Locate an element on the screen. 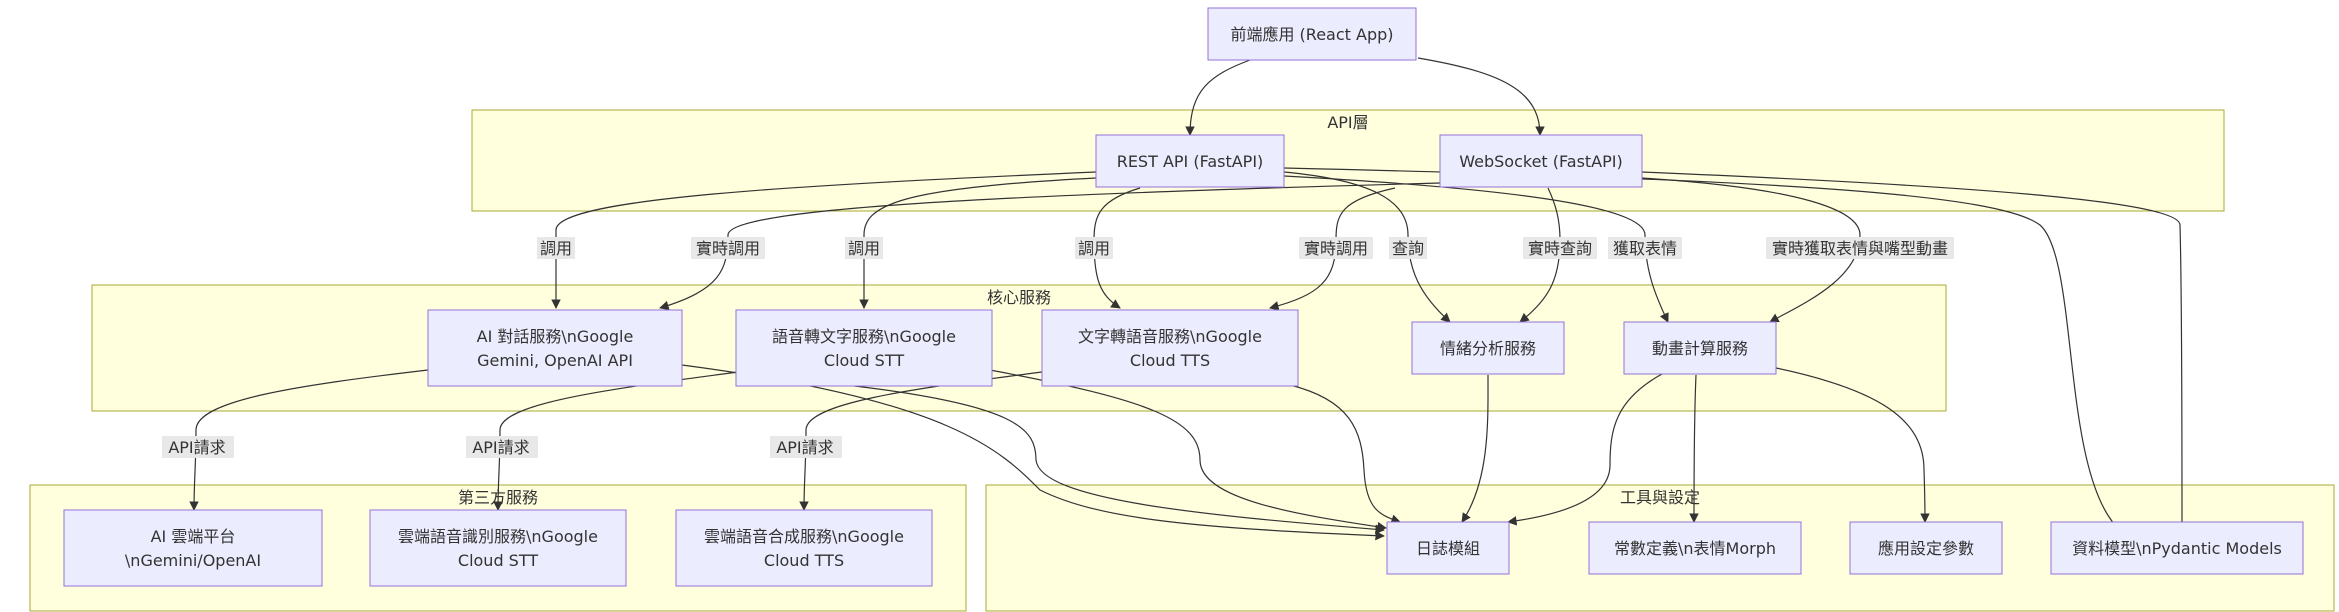 The height and width of the screenshot is (612, 2339). node-label-ai-2: Gemini, OpenAI API is located at coordinates (555, 360).